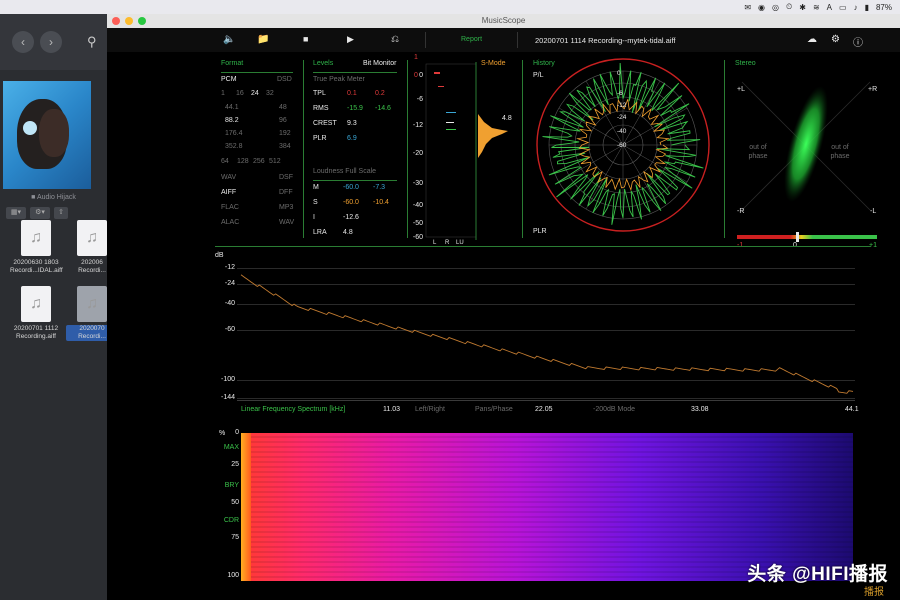  Describe the element at coordinates (229, 329) in the screenshot. I see `spectrum-ytick: -60` at that location.